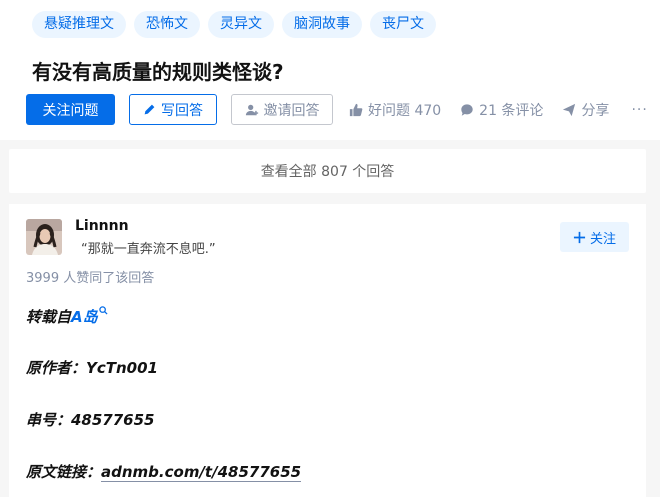 The width and height of the screenshot is (660, 497). Describe the element at coordinates (49, 317) in the screenshot. I see `repost-prefix: 转载自` at that location.